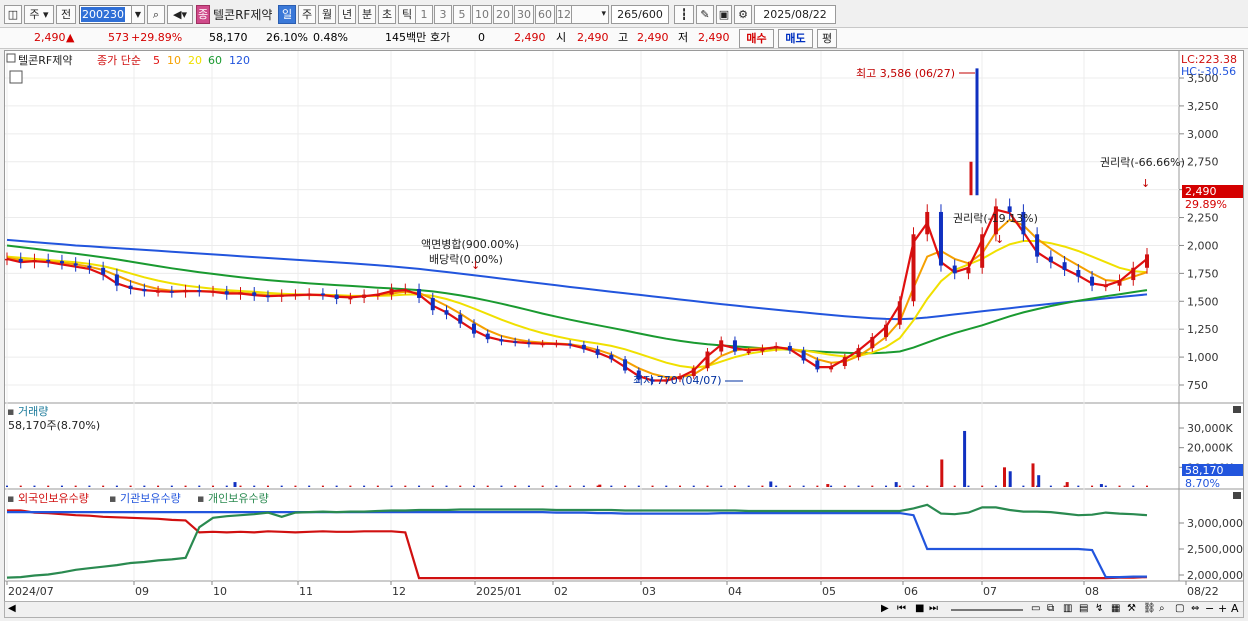 Image resolution: width=1248 pixels, height=621 pixels. What do you see at coordinates (885, 608) in the screenshot?
I see `scroll-right-icon: ▶` at bounding box center [885, 608].